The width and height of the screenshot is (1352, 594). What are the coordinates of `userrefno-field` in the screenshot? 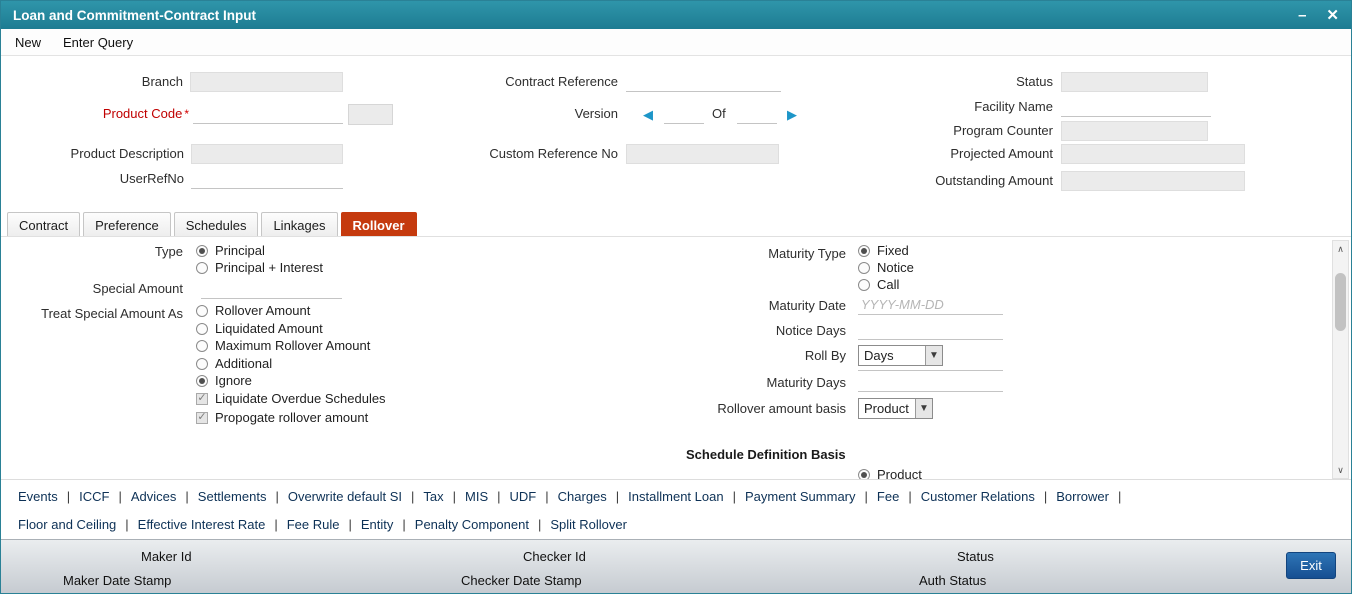 It's located at (267, 179).